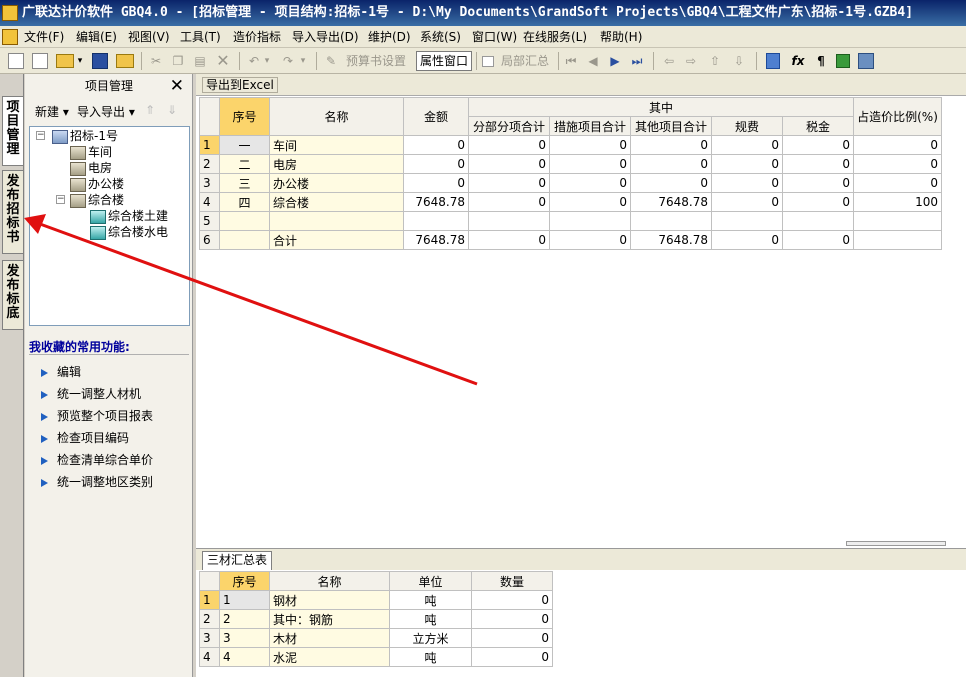 The width and height of the screenshot is (966, 677). Describe the element at coordinates (329, 638) in the screenshot. I see `cell-name: 木材` at that location.